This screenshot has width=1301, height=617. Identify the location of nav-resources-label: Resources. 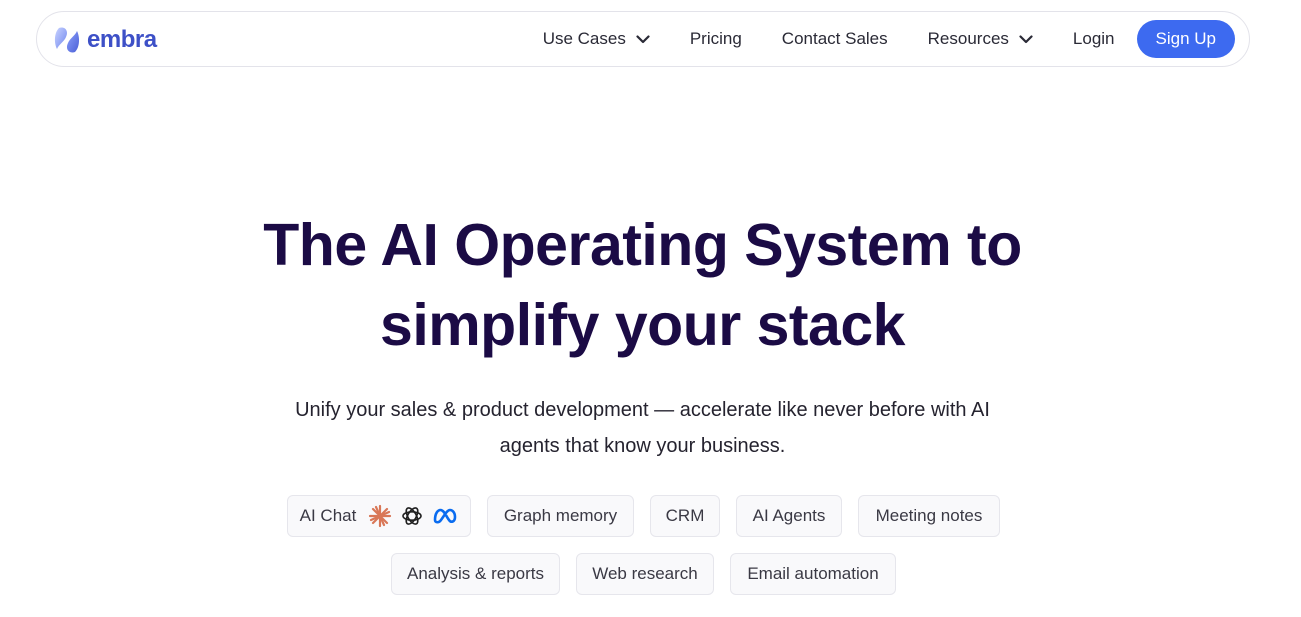
(968, 38).